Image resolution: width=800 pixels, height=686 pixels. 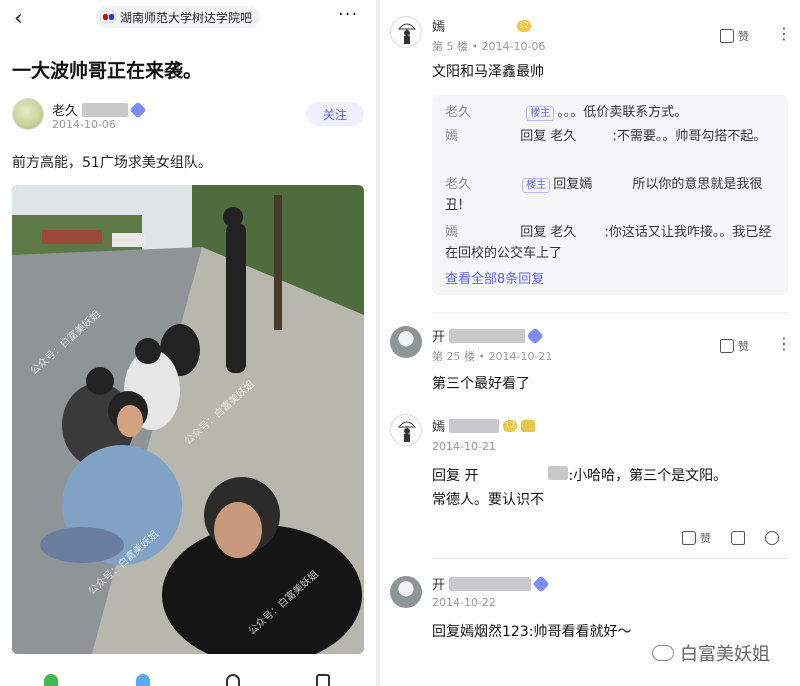 What do you see at coordinates (51, 680) in the screenshot?
I see `share-wechat-icon` at bounding box center [51, 680].